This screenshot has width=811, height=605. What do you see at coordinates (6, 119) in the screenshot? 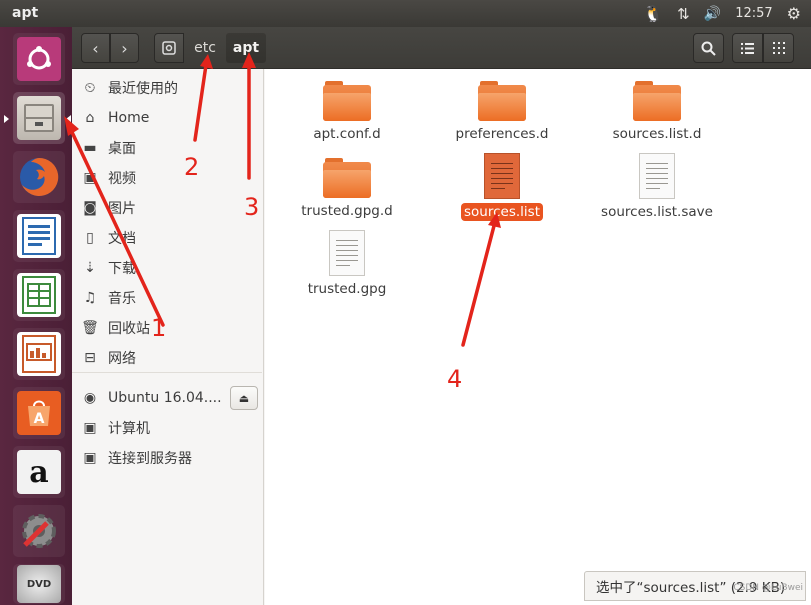
I see `running-indicator` at bounding box center [6, 119].